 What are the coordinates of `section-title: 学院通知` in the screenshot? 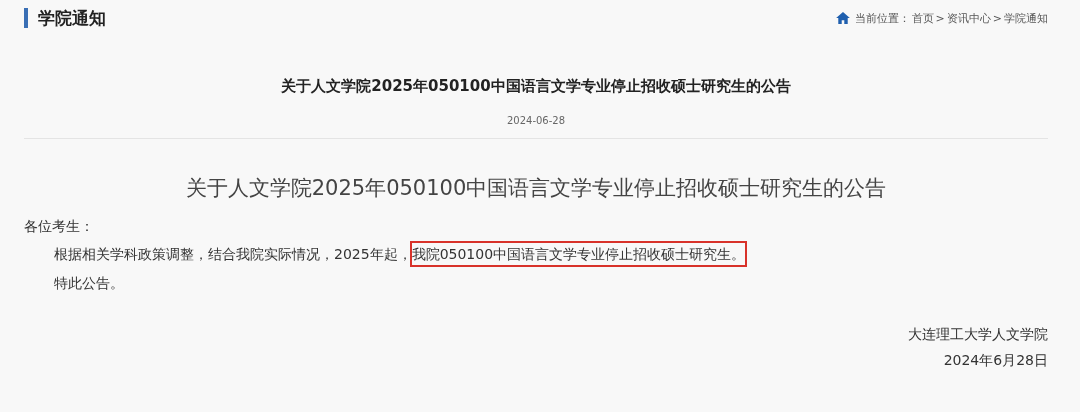 It's located at (65, 18).